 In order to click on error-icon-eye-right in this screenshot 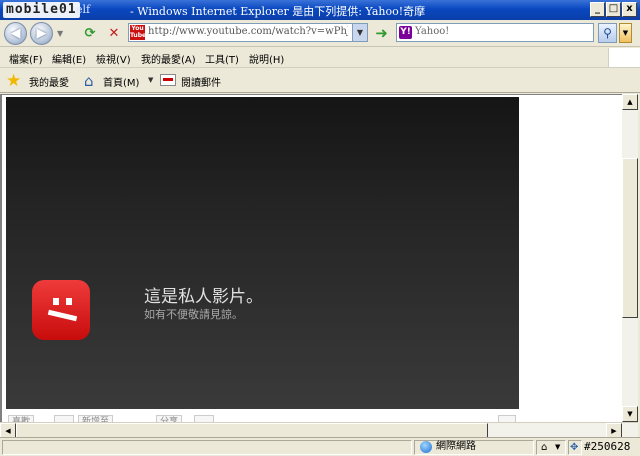, I will do `click(69, 301)`.